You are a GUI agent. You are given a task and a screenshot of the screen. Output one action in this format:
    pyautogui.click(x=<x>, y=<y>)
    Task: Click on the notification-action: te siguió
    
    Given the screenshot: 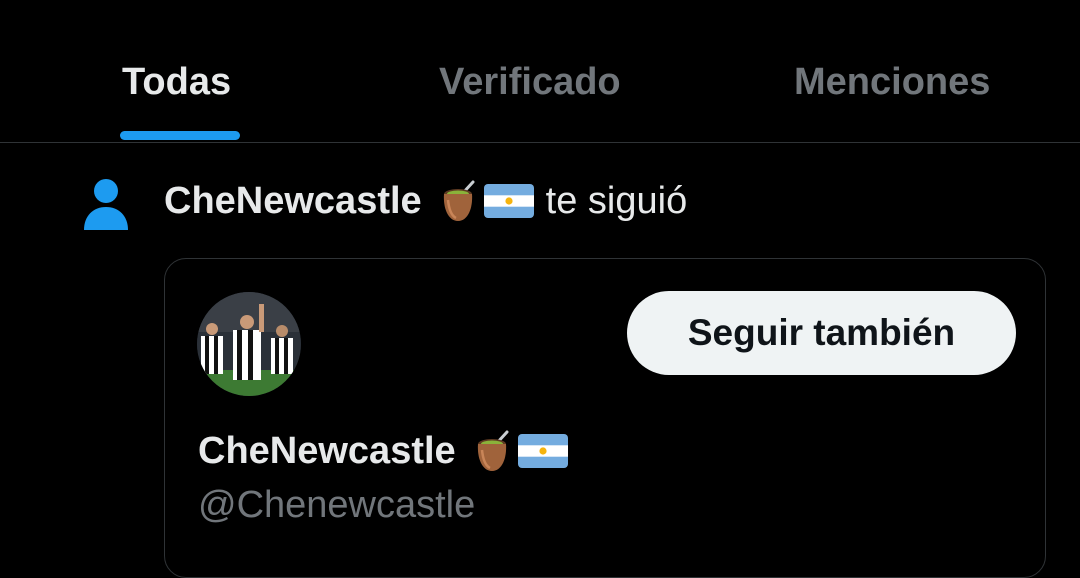 What is the action you would take?
    pyautogui.click(x=616, y=200)
    